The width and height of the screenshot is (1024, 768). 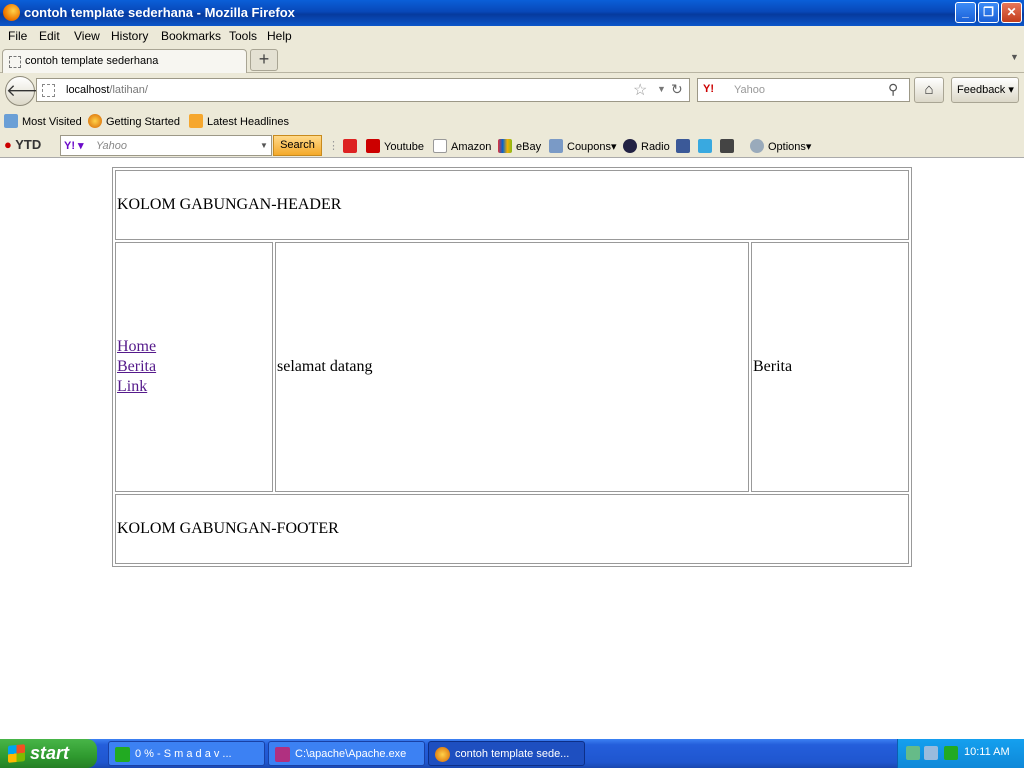 What do you see at coordinates (685, 146) in the screenshot?
I see `facebook-icon` at bounding box center [685, 146].